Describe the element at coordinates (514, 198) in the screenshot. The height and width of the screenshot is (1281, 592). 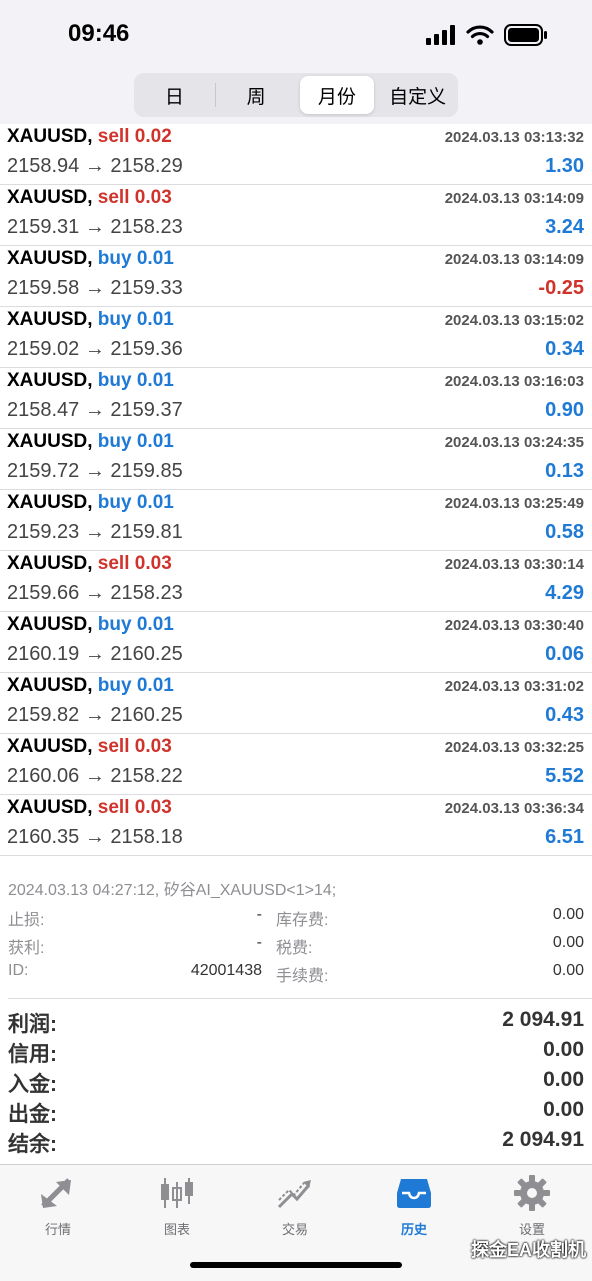
I see `trade-time: 2024.03.13 03:14:09` at that location.